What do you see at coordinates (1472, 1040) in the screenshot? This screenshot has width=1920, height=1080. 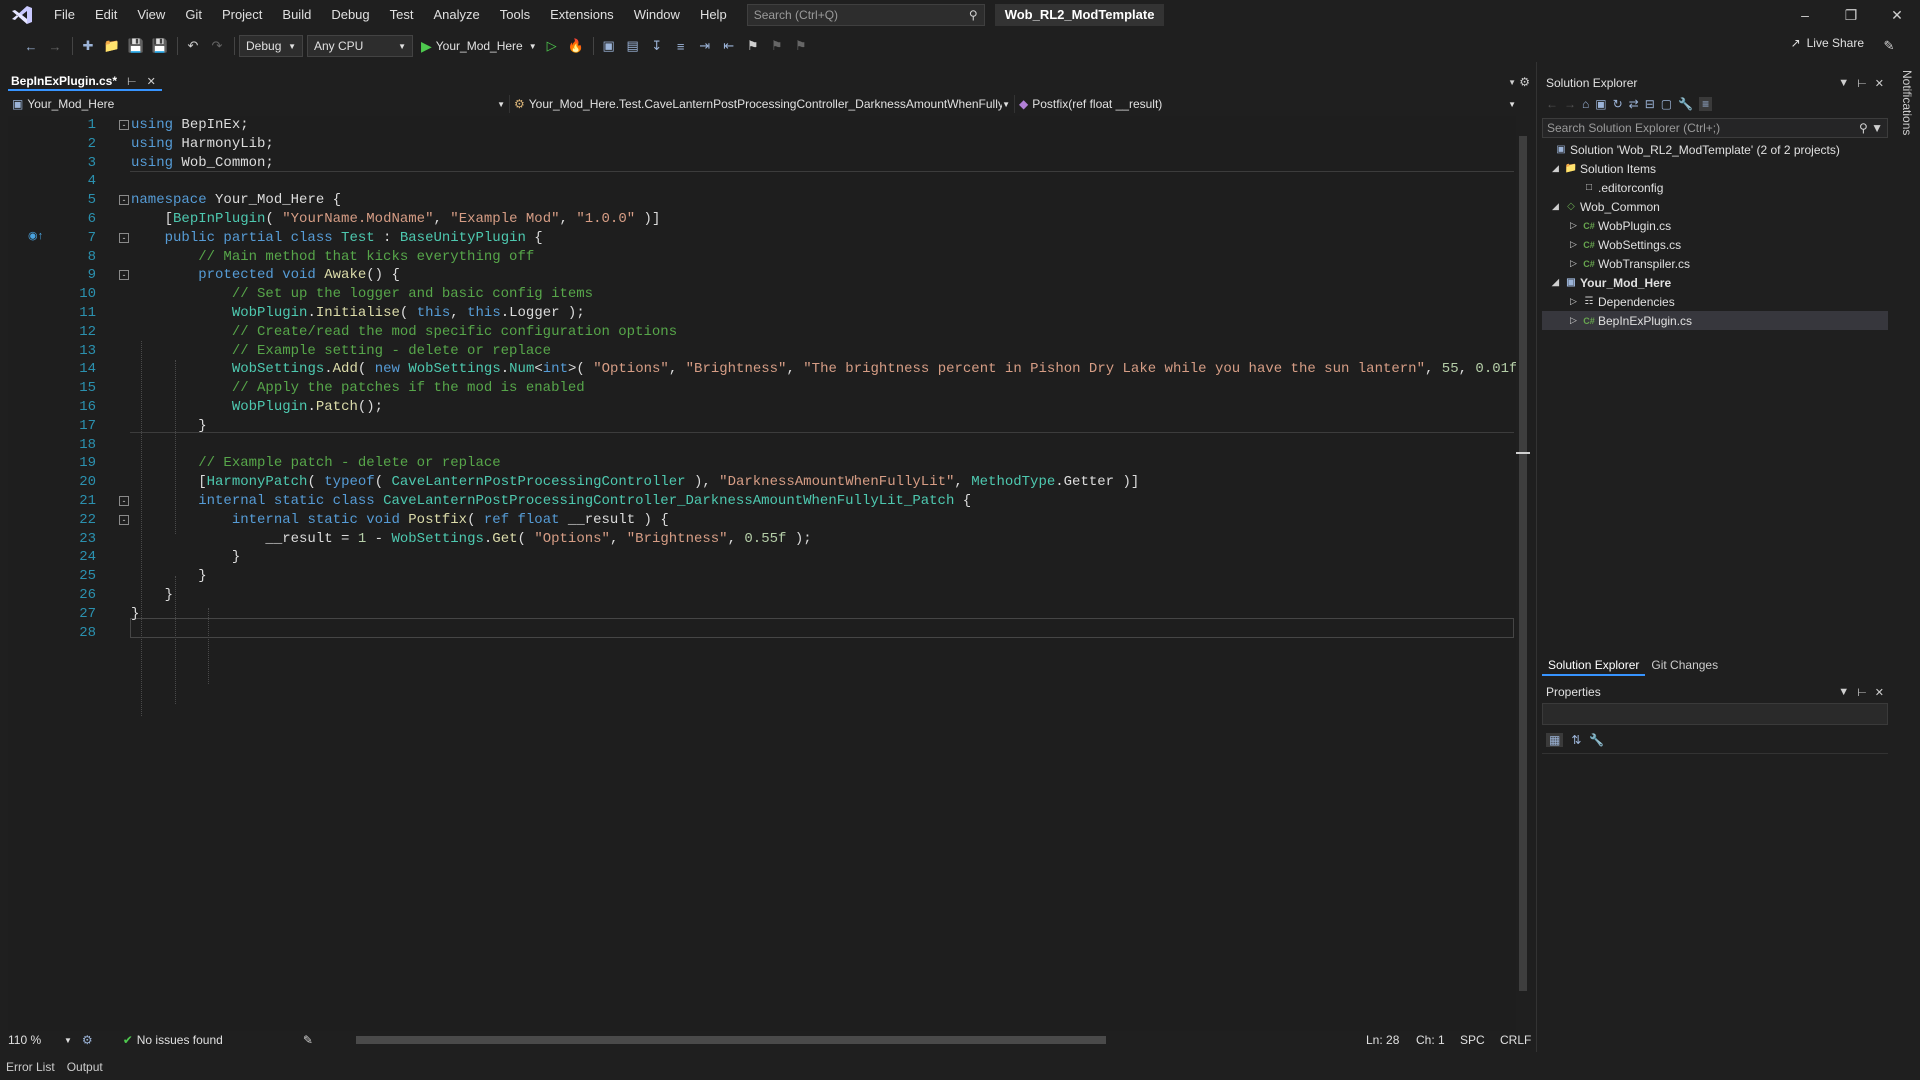 I see `whitespace-mode: SPC` at bounding box center [1472, 1040].